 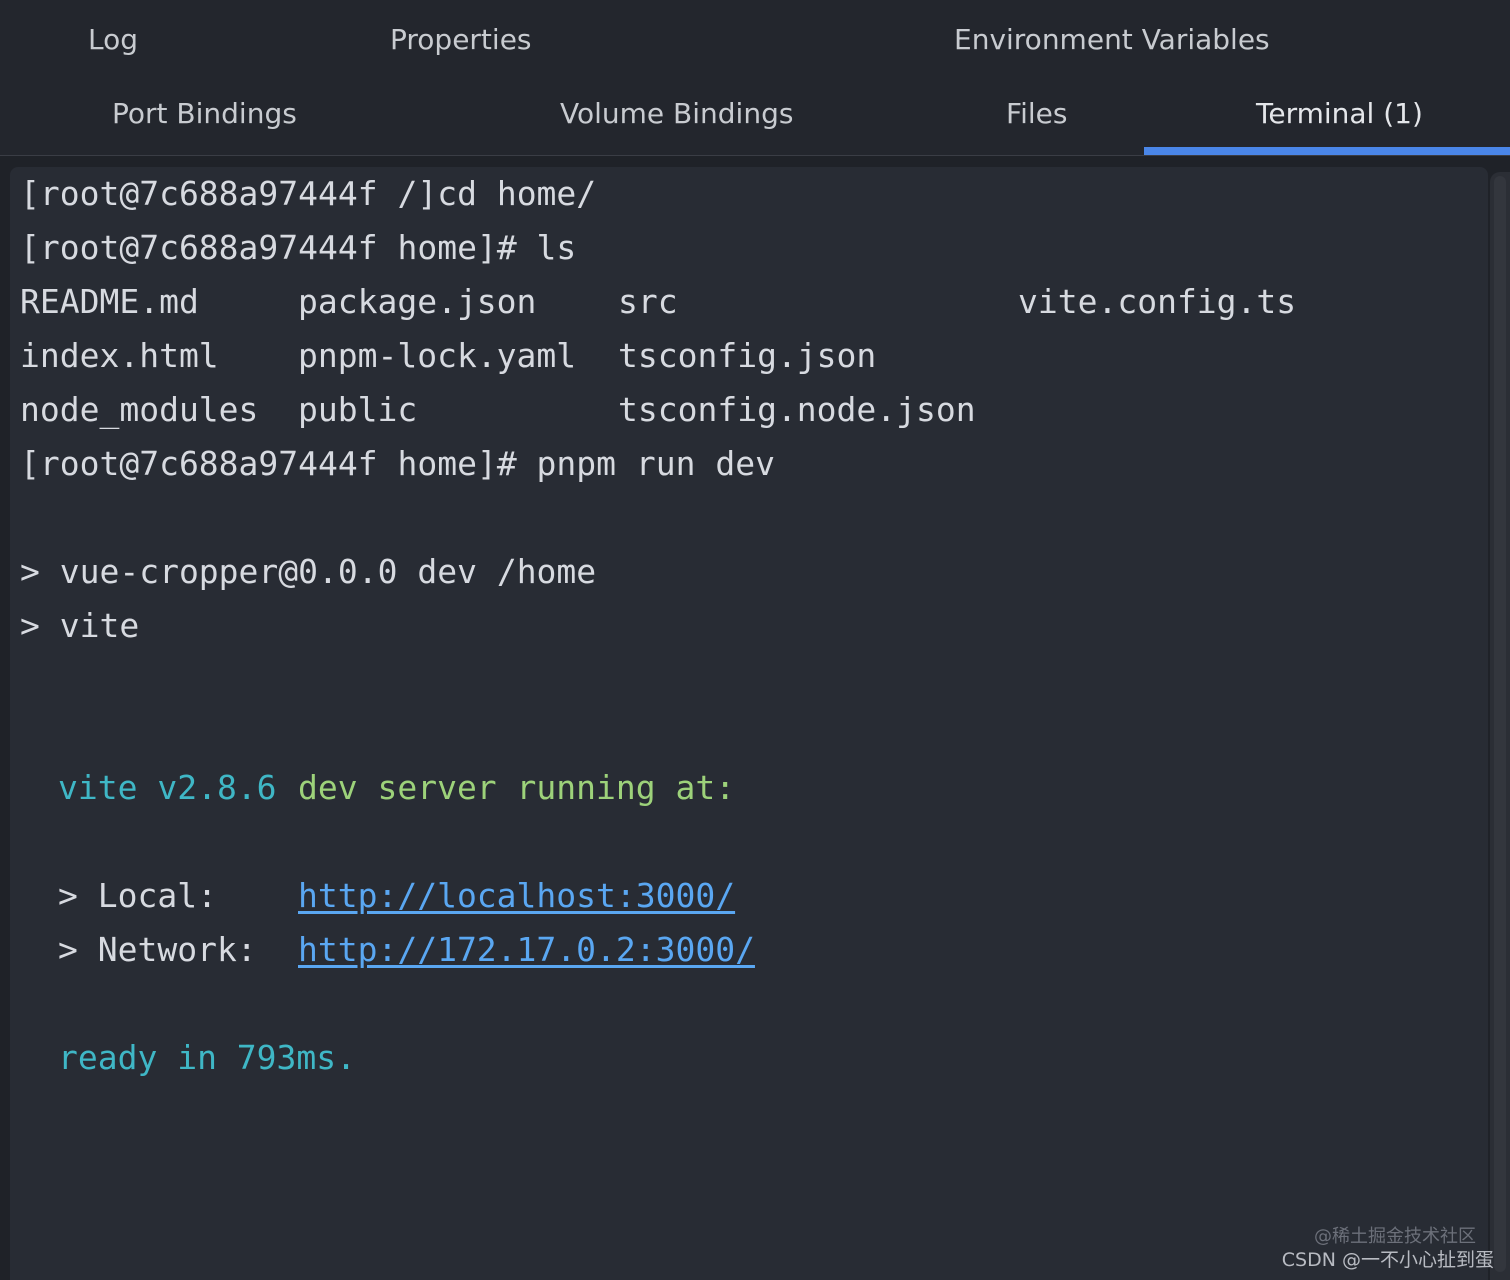 I want to click on network-url-link: http://172.17.0.2:3000/, so click(x=526, y=950).